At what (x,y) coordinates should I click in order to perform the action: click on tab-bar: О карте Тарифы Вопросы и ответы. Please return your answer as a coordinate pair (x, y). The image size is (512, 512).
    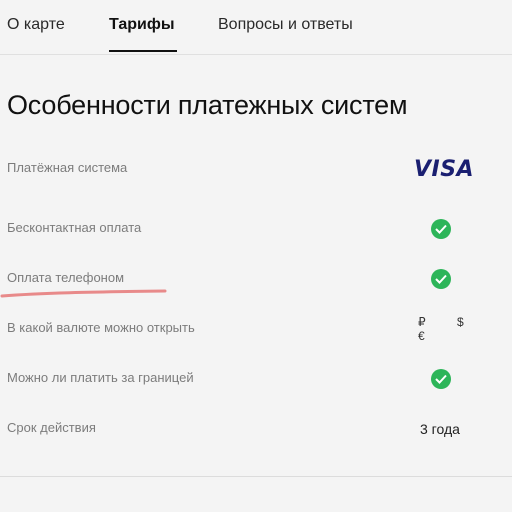
    Looking at the image, I should click on (256, 28).